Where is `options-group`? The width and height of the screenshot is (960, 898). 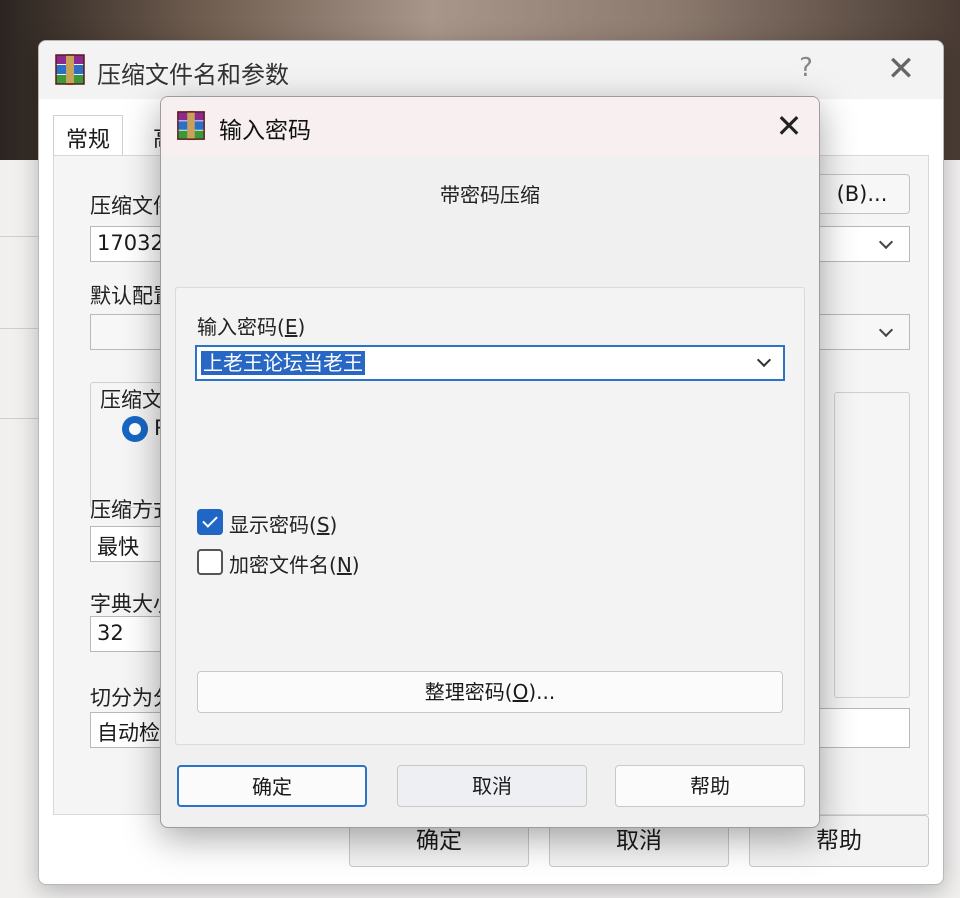 options-group is located at coordinates (872, 545).